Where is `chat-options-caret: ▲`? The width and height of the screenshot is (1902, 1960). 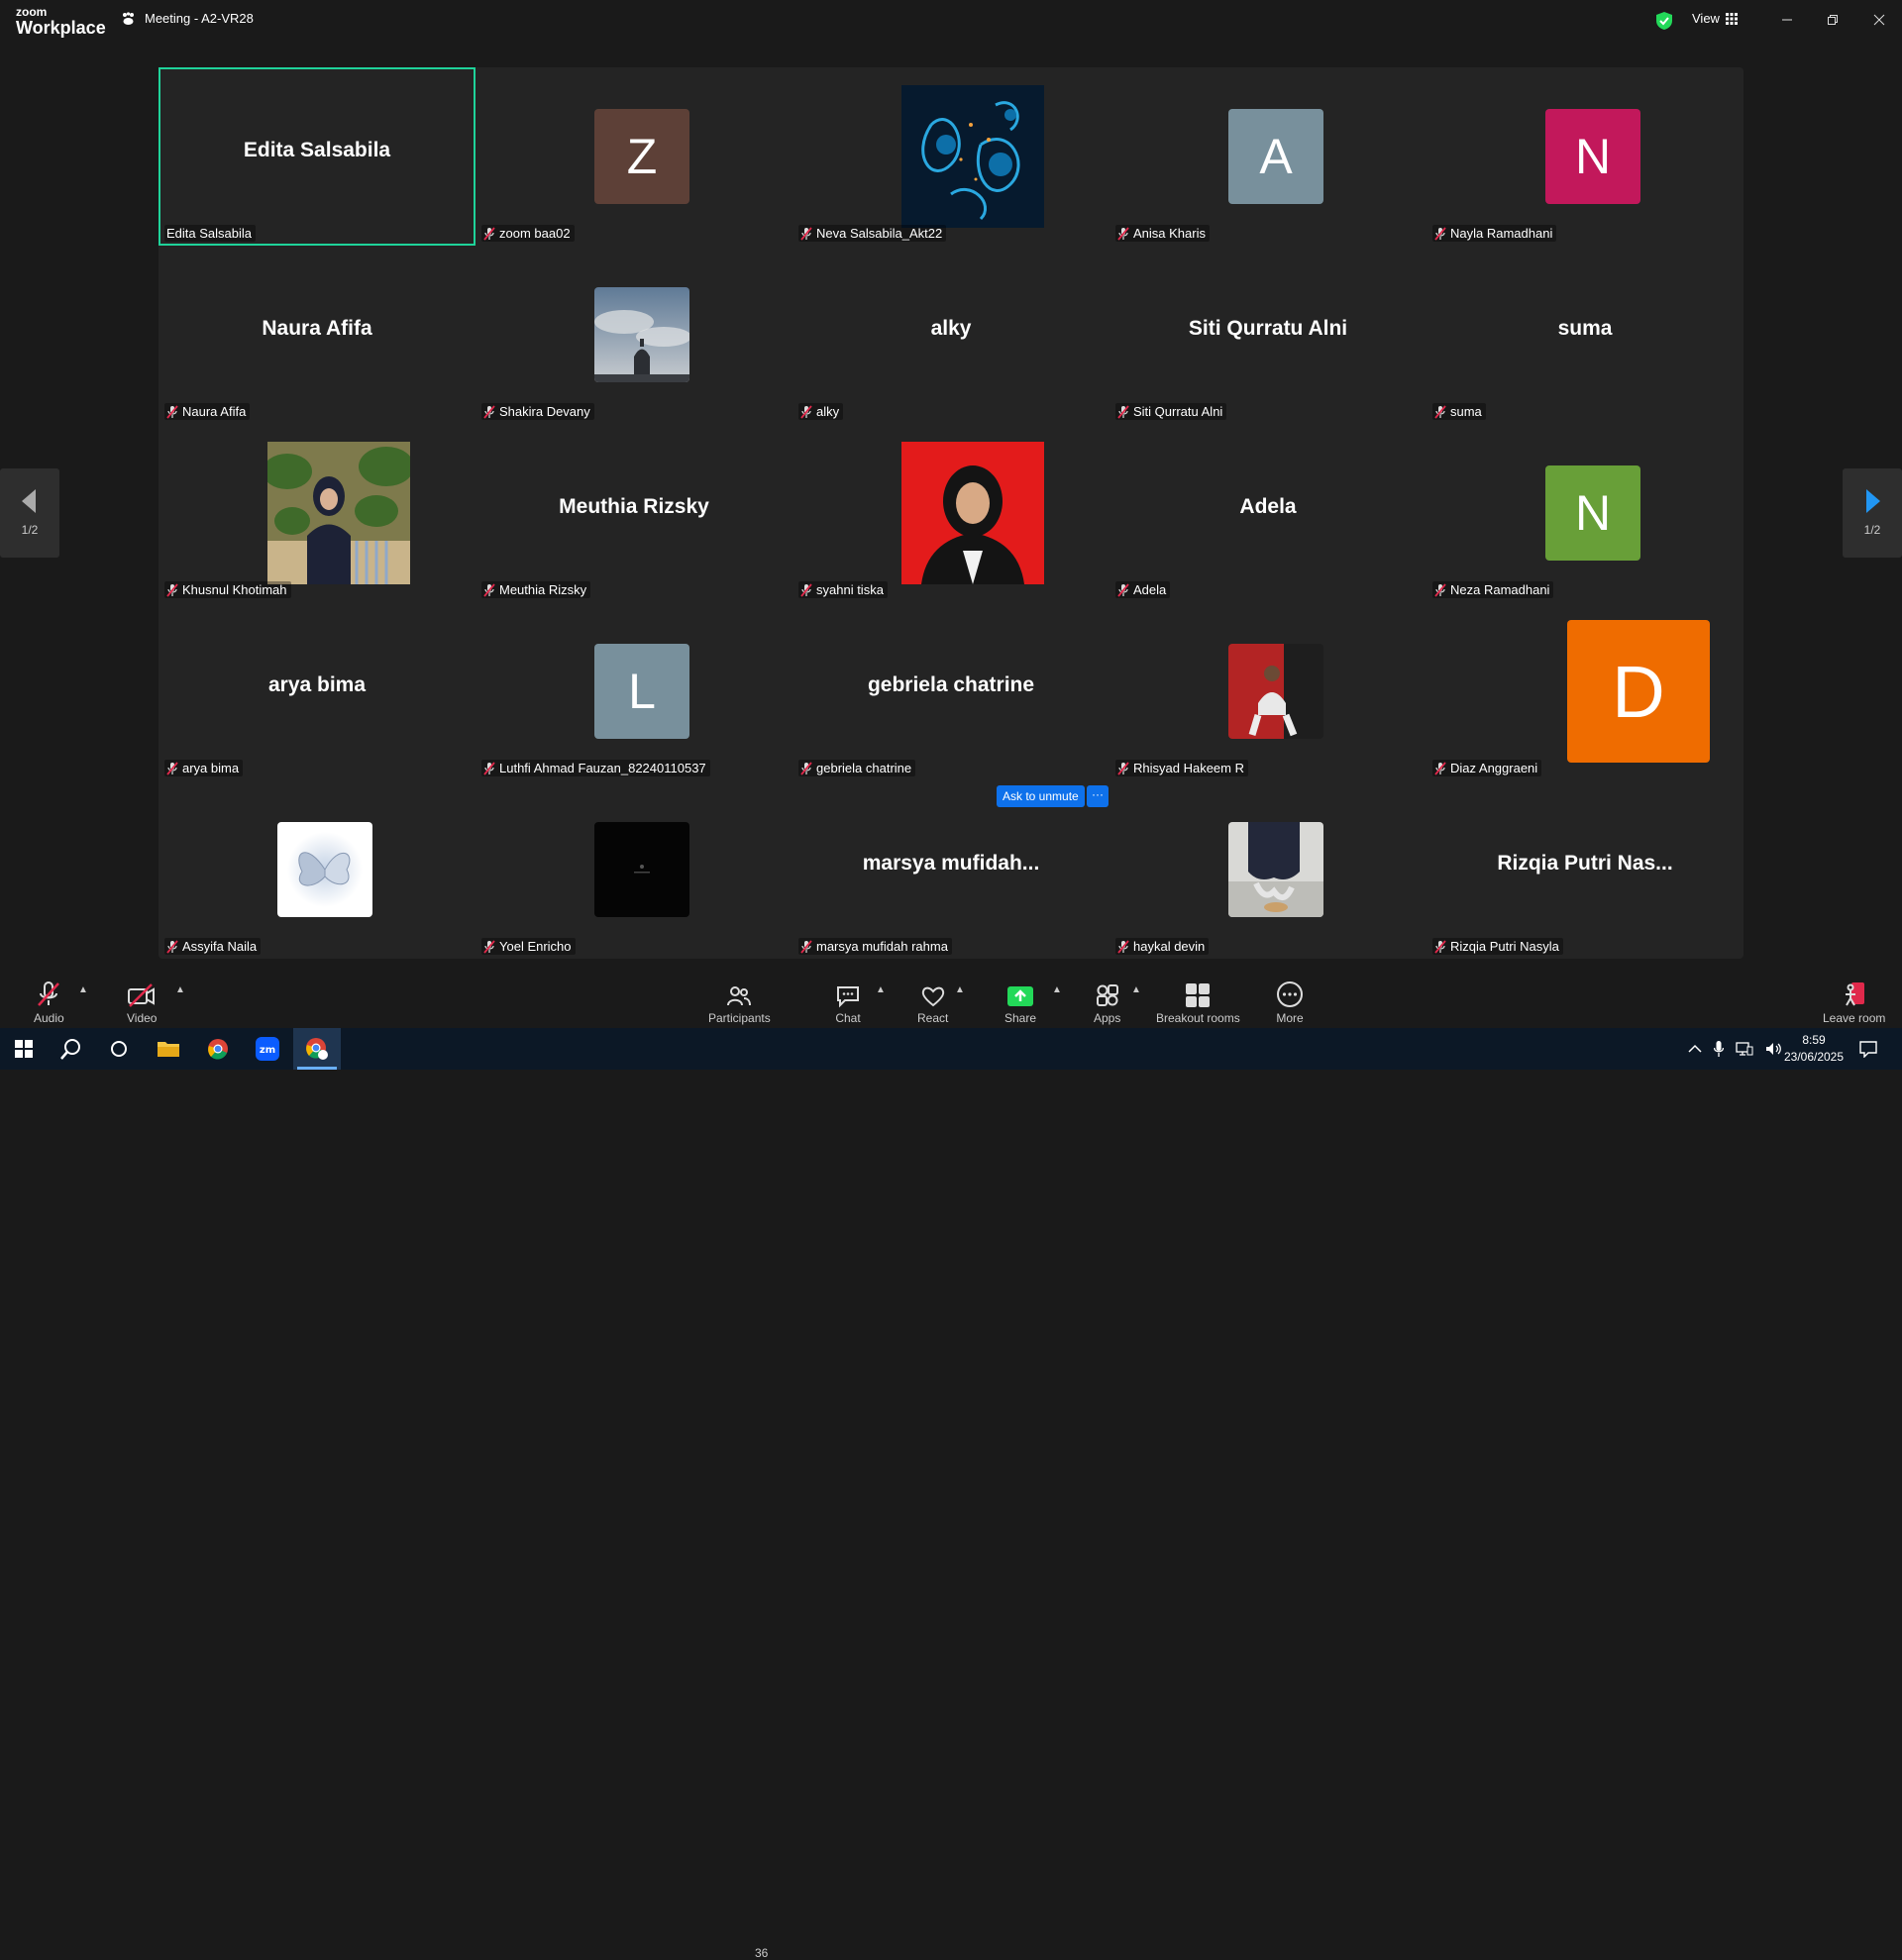
chat-options-caret: ▲ is located at coordinates (881, 990).